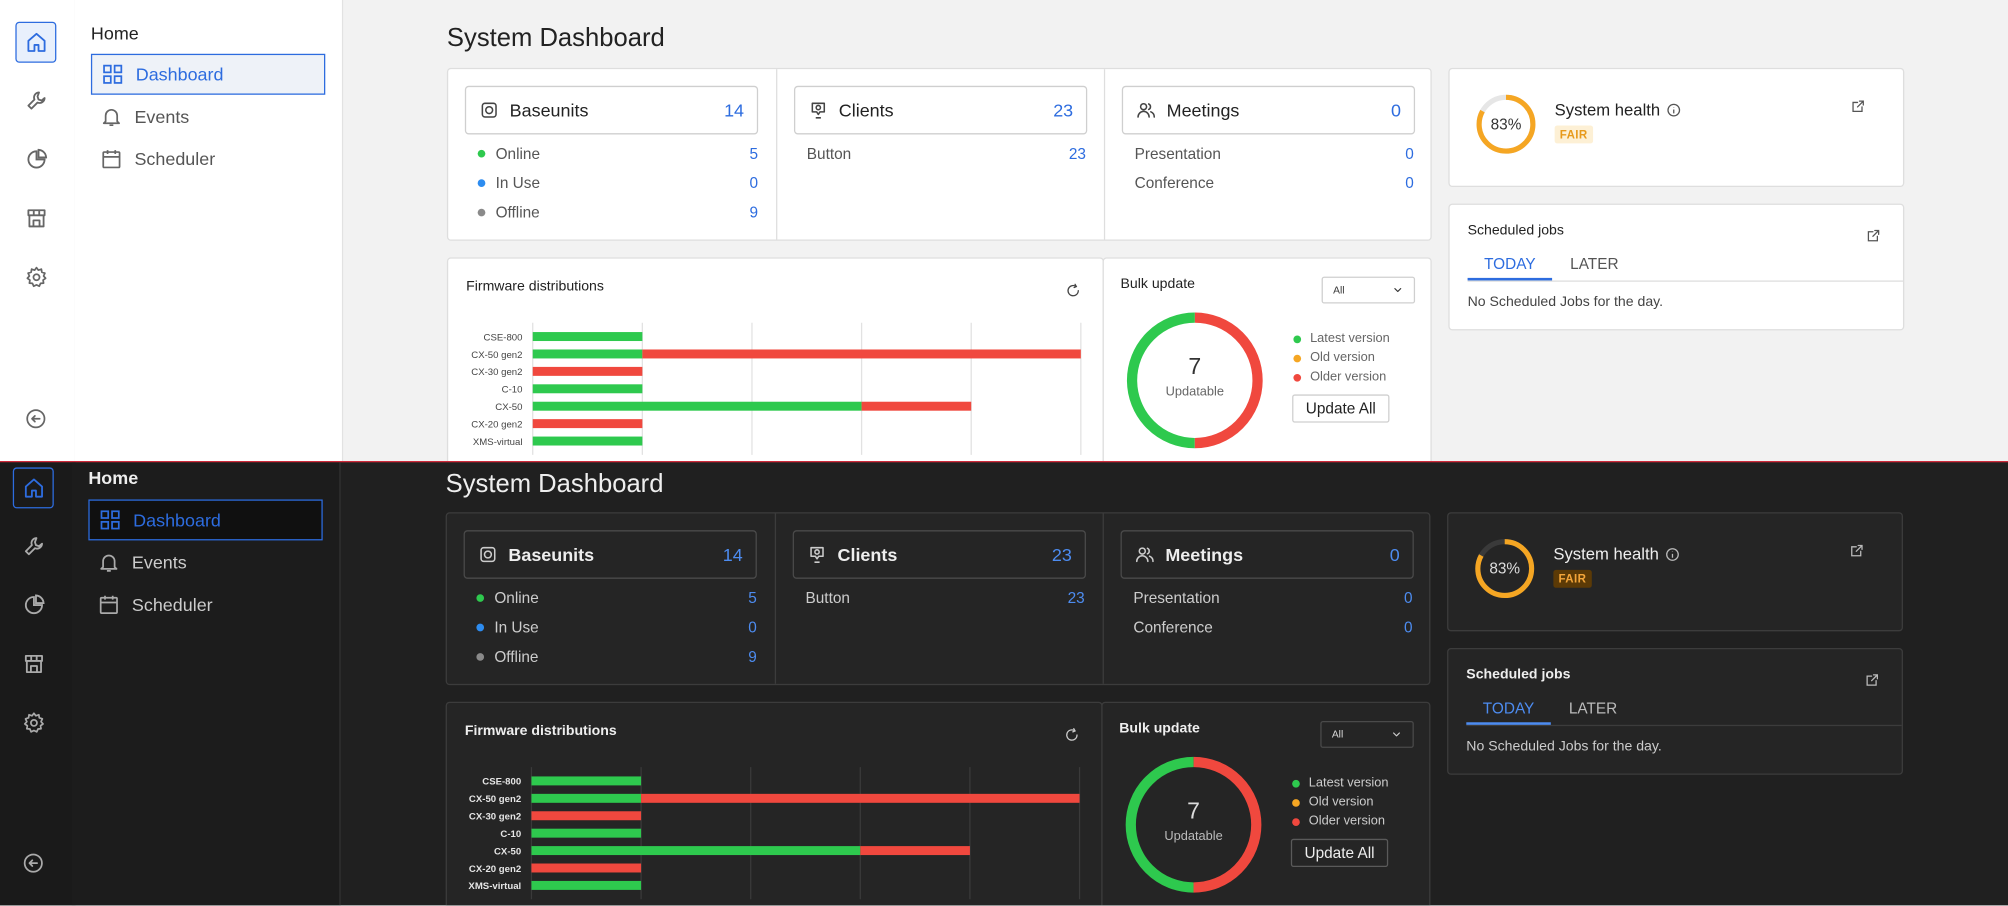  Describe the element at coordinates (1272, 628) in the screenshot. I see `stat-row-conference: Conference 0` at that location.